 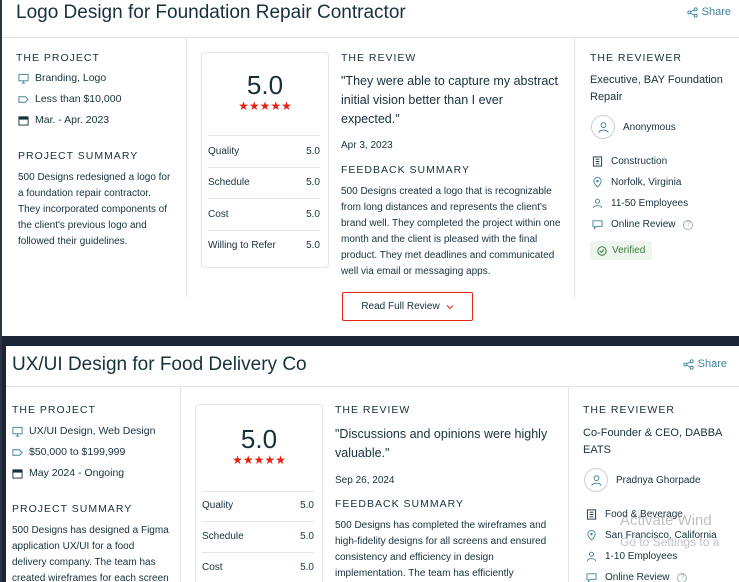 I want to click on reviewer-location: Norfolk, Virginia, so click(x=636, y=182).